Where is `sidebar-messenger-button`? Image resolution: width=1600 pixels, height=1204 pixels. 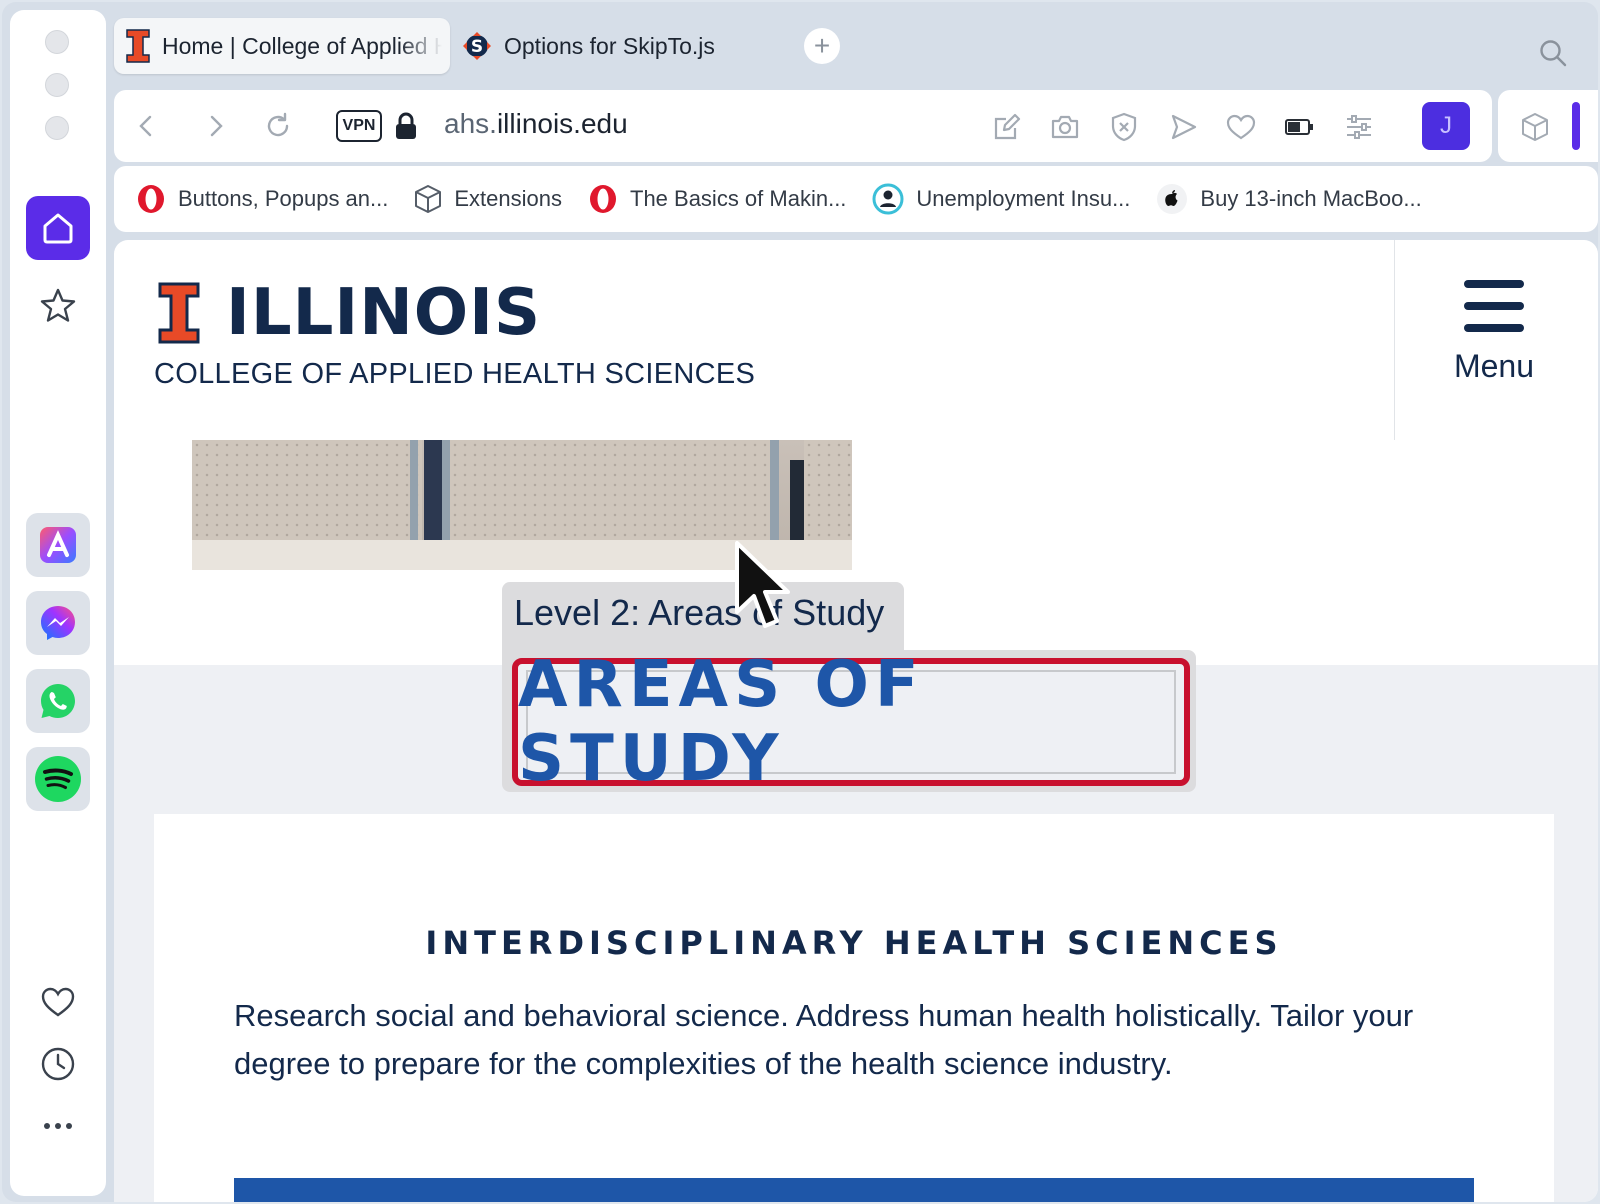 sidebar-messenger-button is located at coordinates (58, 623).